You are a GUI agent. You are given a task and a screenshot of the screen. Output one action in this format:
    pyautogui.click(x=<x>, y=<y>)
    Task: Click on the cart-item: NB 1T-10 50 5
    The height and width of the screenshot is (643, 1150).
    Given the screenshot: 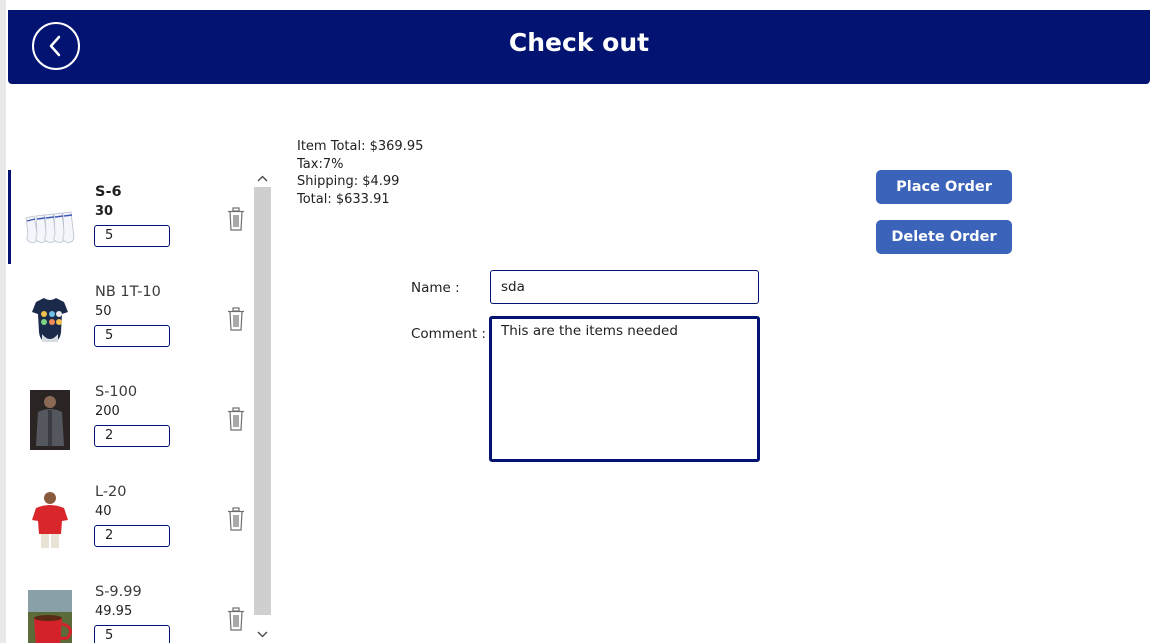 What is the action you would take?
    pyautogui.click(x=131, y=320)
    